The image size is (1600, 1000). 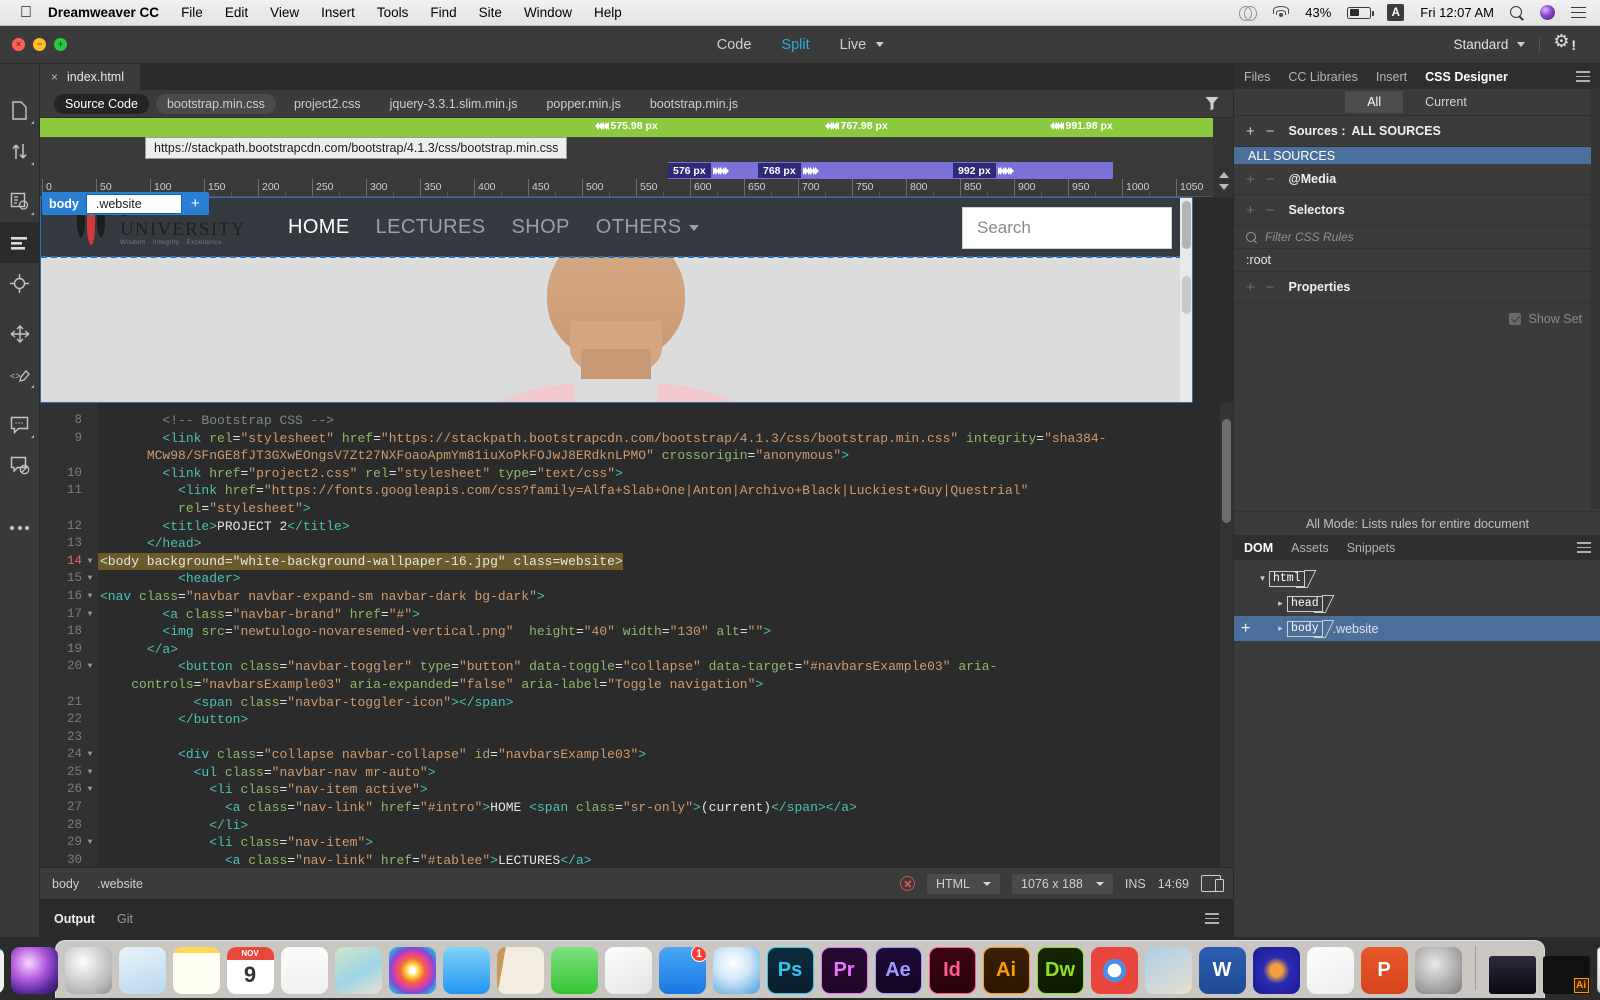 What do you see at coordinates (88, 970) in the screenshot?
I see `dock-item-launchpad` at bounding box center [88, 970].